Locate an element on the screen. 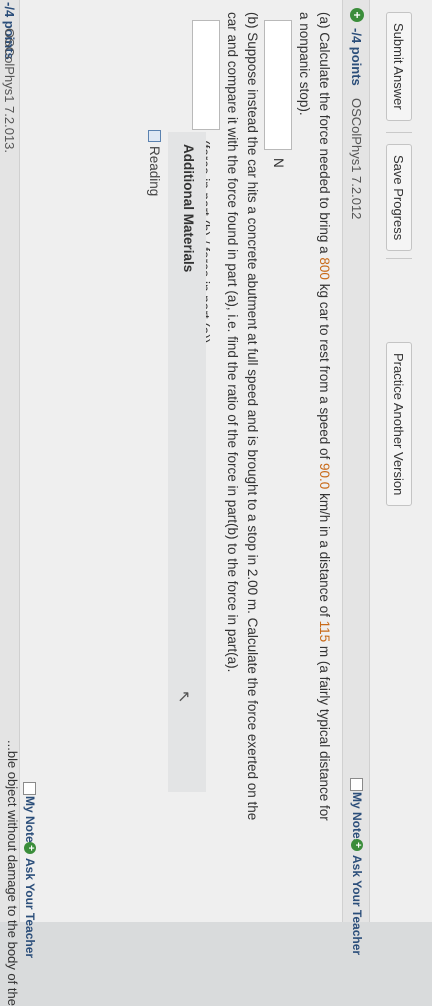 This screenshot has width=432, height=1006. submit-answer-button: Submit Answer is located at coordinates (399, 66).